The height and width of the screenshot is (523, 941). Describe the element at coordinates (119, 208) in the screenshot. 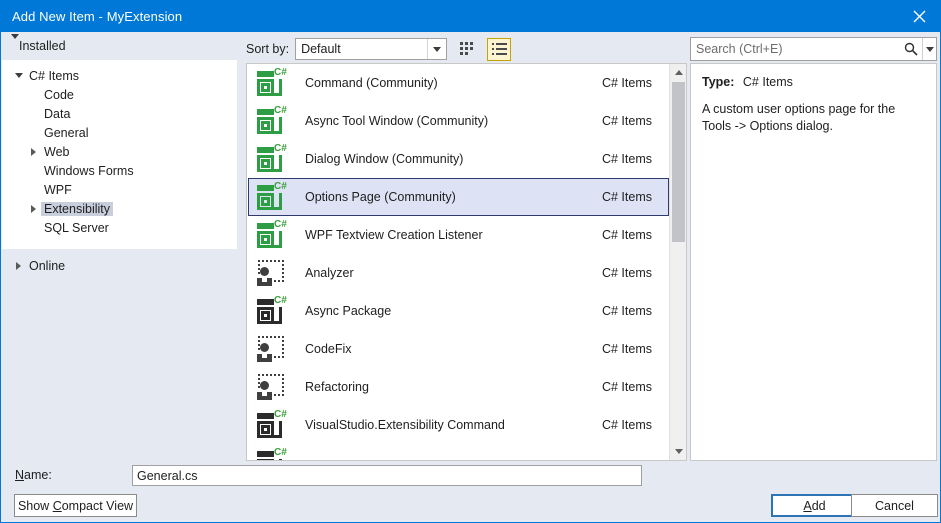

I see `tree-item-extensibility: Extensibility` at that location.